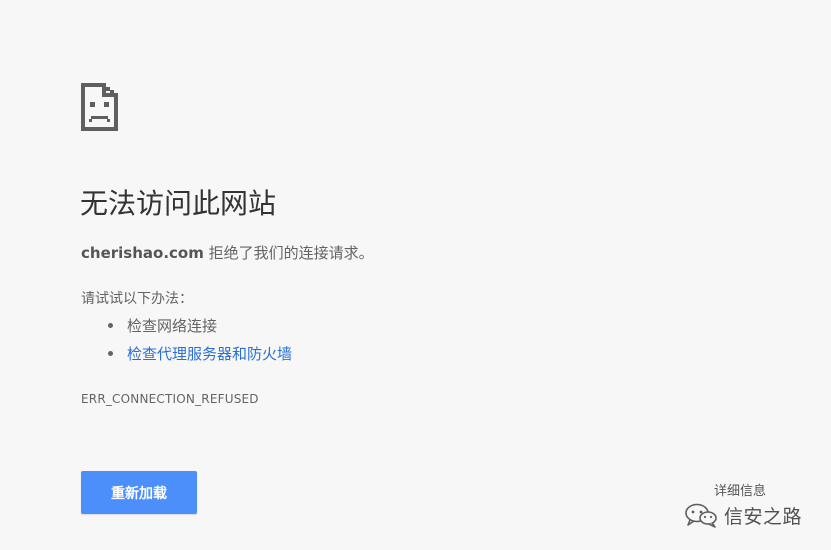  Describe the element at coordinates (172, 326) in the screenshot. I see `suggestion-label: 检查网络连接` at that location.